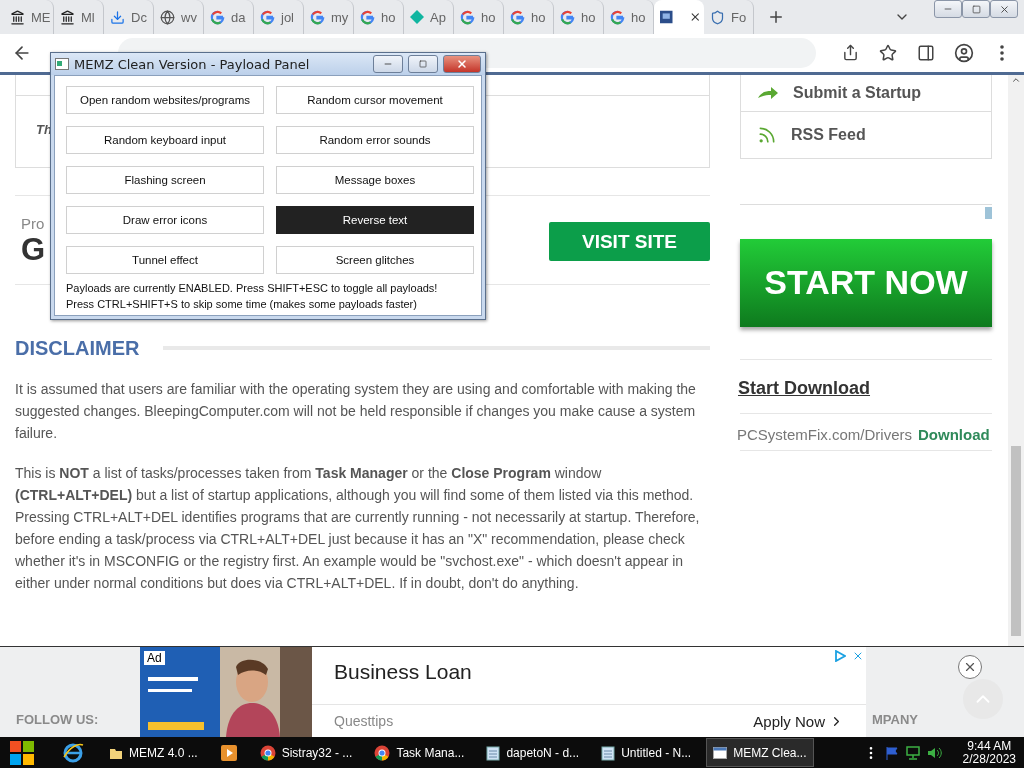 The height and width of the screenshot is (768, 1024). I want to click on payload-button: Random error sounds, so click(375, 140).